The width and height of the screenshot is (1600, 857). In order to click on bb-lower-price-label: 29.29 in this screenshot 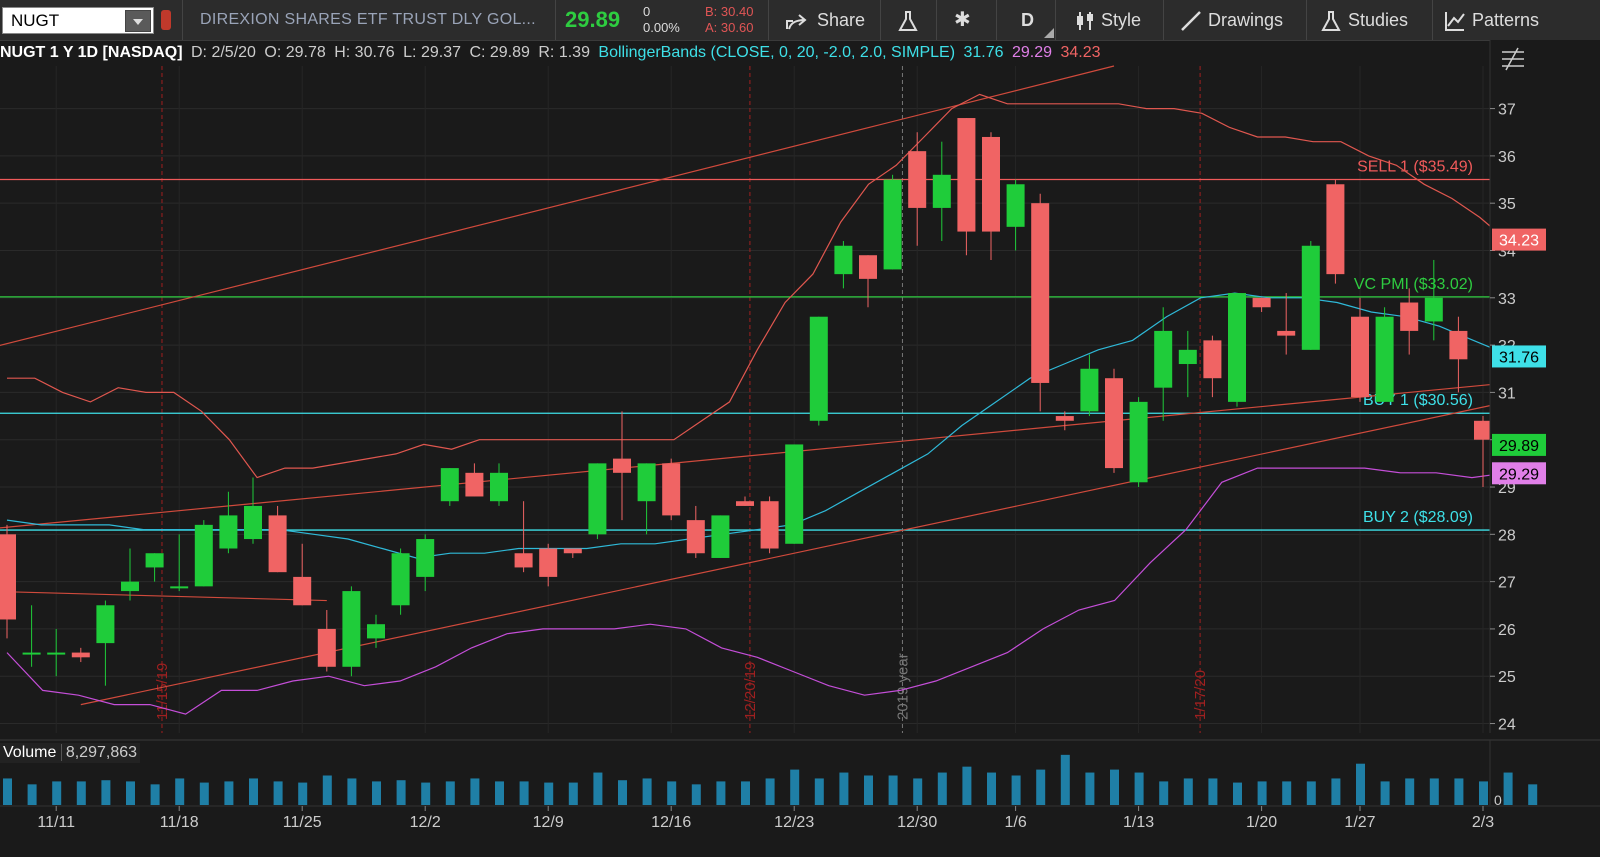, I will do `click(1519, 474)`.